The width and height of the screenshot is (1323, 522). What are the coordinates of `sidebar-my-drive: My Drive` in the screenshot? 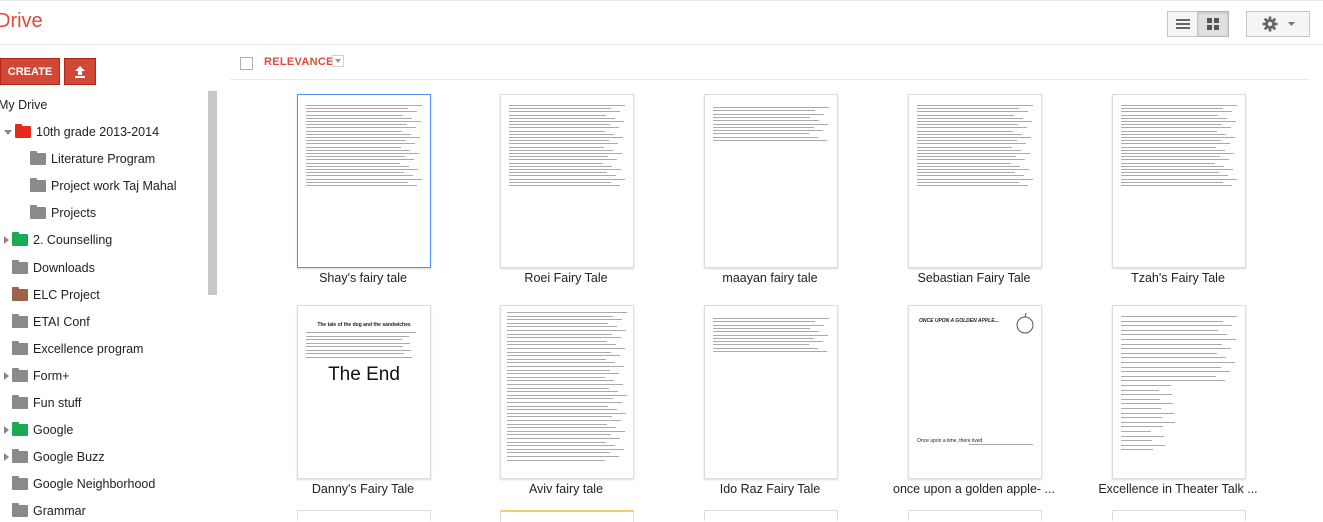 It's located at (23, 105).